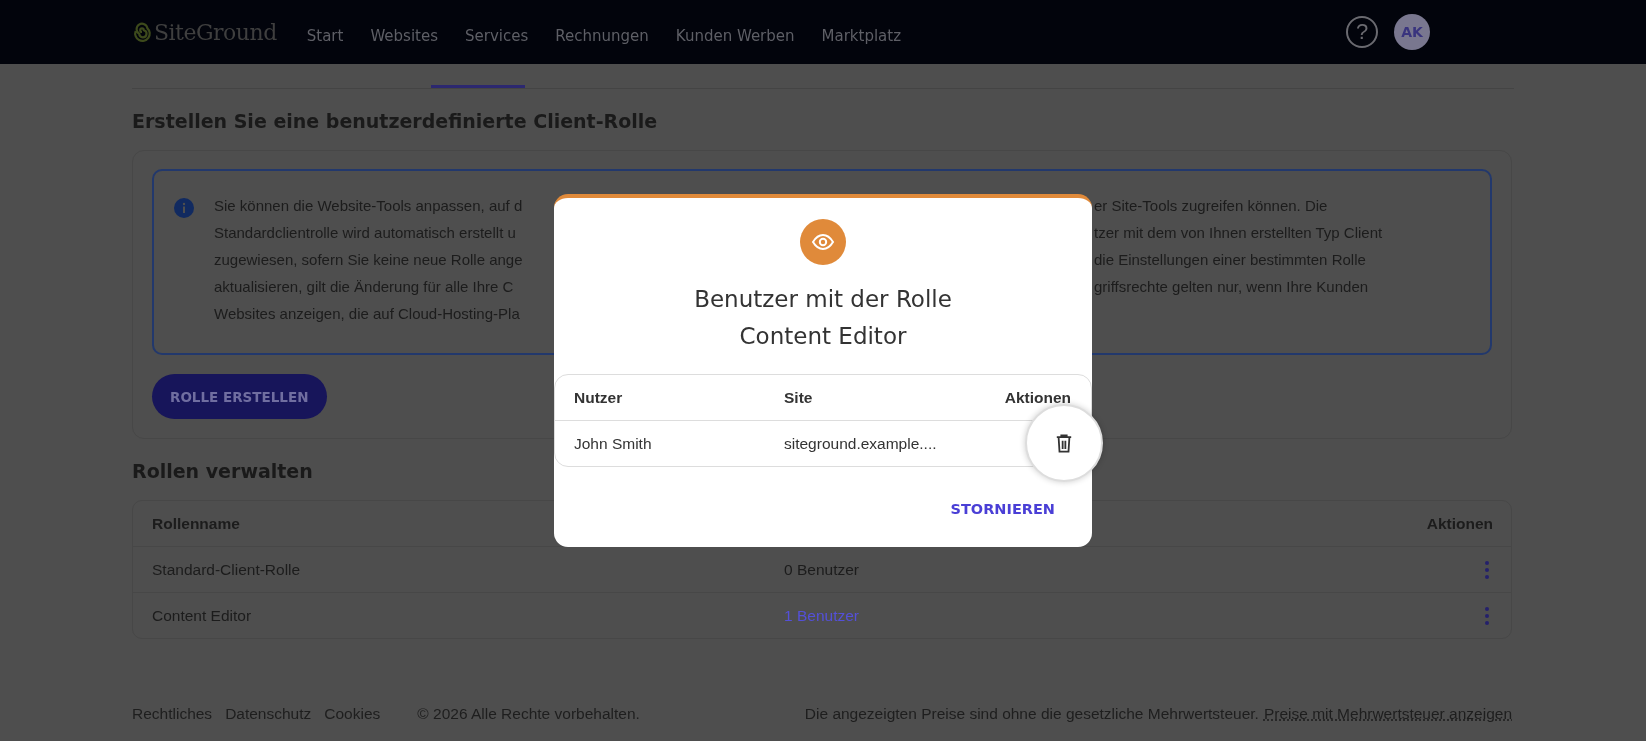 The height and width of the screenshot is (741, 1646). Describe the element at coordinates (861, 36) in the screenshot. I see `nav-link: Marktplatz` at that location.